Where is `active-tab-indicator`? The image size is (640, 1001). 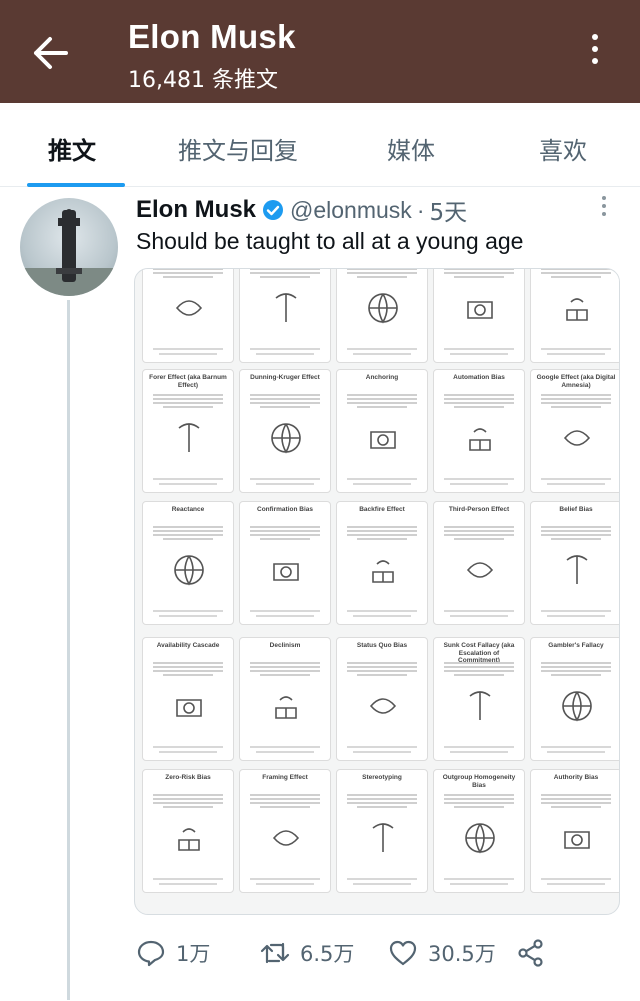 active-tab-indicator is located at coordinates (76, 185).